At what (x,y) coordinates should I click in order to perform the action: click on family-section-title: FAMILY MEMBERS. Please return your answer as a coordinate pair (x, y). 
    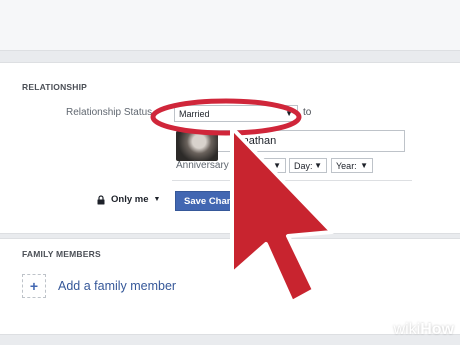
    Looking at the image, I should click on (61, 254).